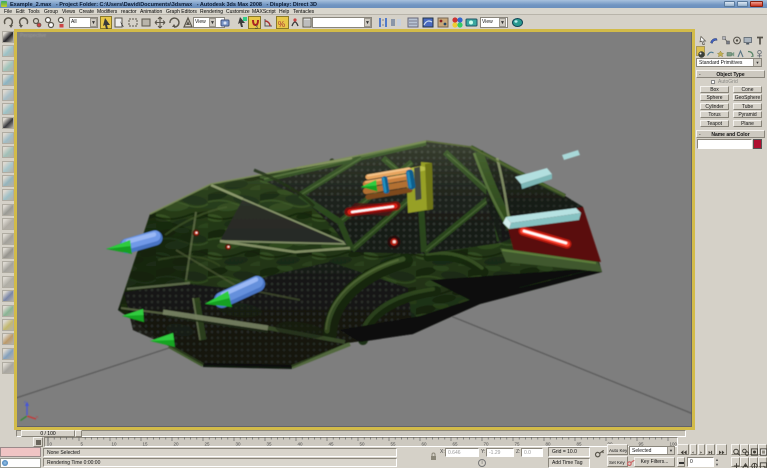 The image size is (767, 468). What do you see at coordinates (82, 444) in the screenshot?
I see `svg-text: 5` at bounding box center [82, 444].